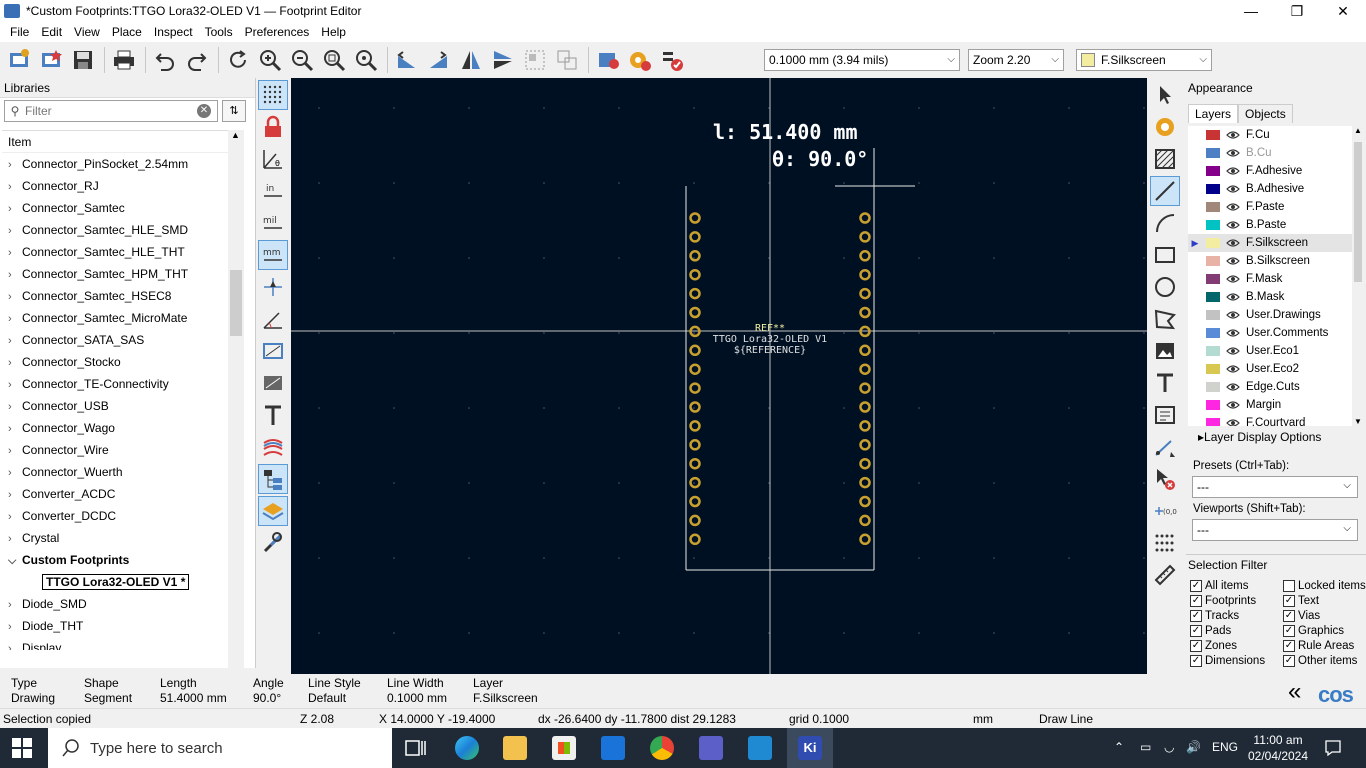 The width and height of the screenshot is (1366, 768). What do you see at coordinates (1276, 261) in the screenshot?
I see `layer-row: B.Silkscreen` at bounding box center [1276, 261].